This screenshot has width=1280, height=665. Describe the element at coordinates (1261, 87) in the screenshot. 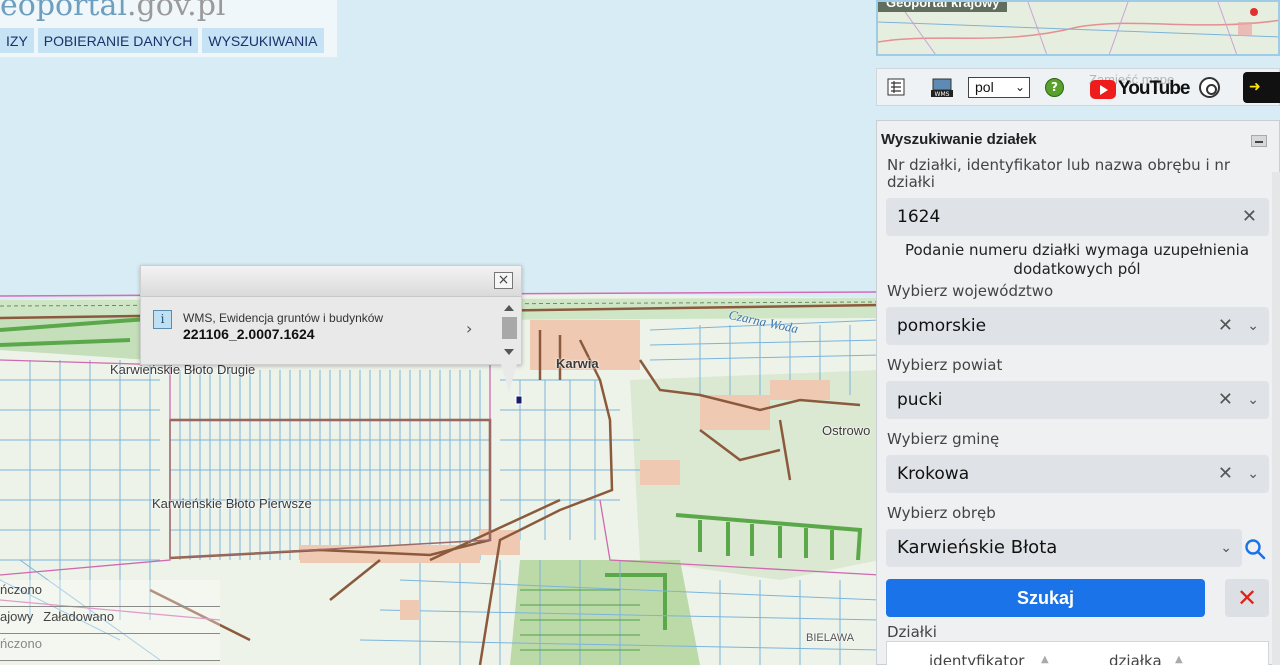

I see `high-contrast-button: ➜` at that location.